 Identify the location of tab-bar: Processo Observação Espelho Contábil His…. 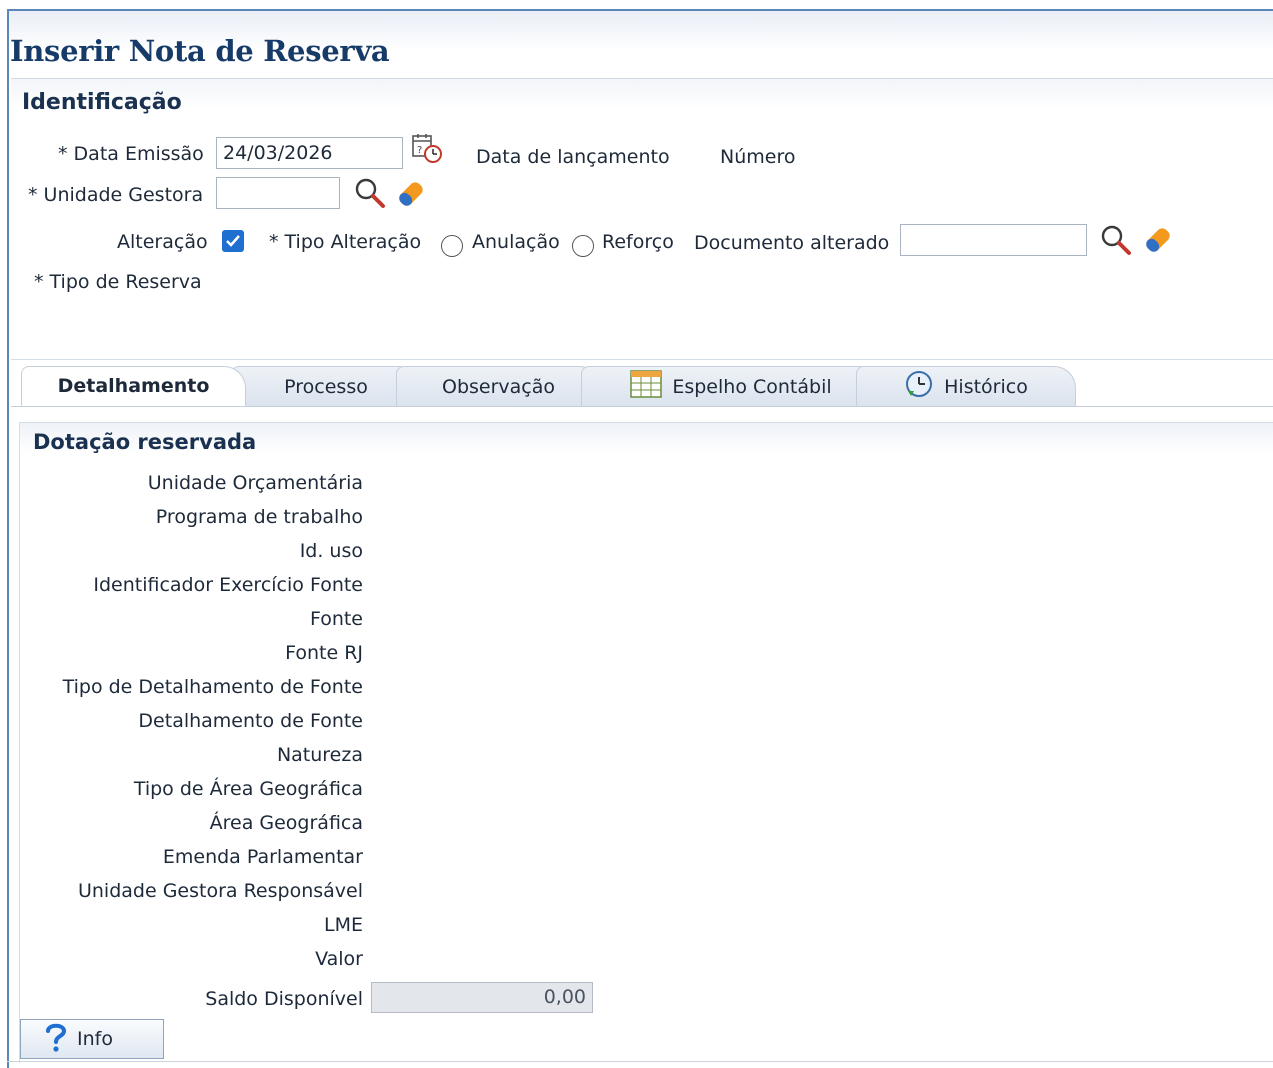
(642, 384).